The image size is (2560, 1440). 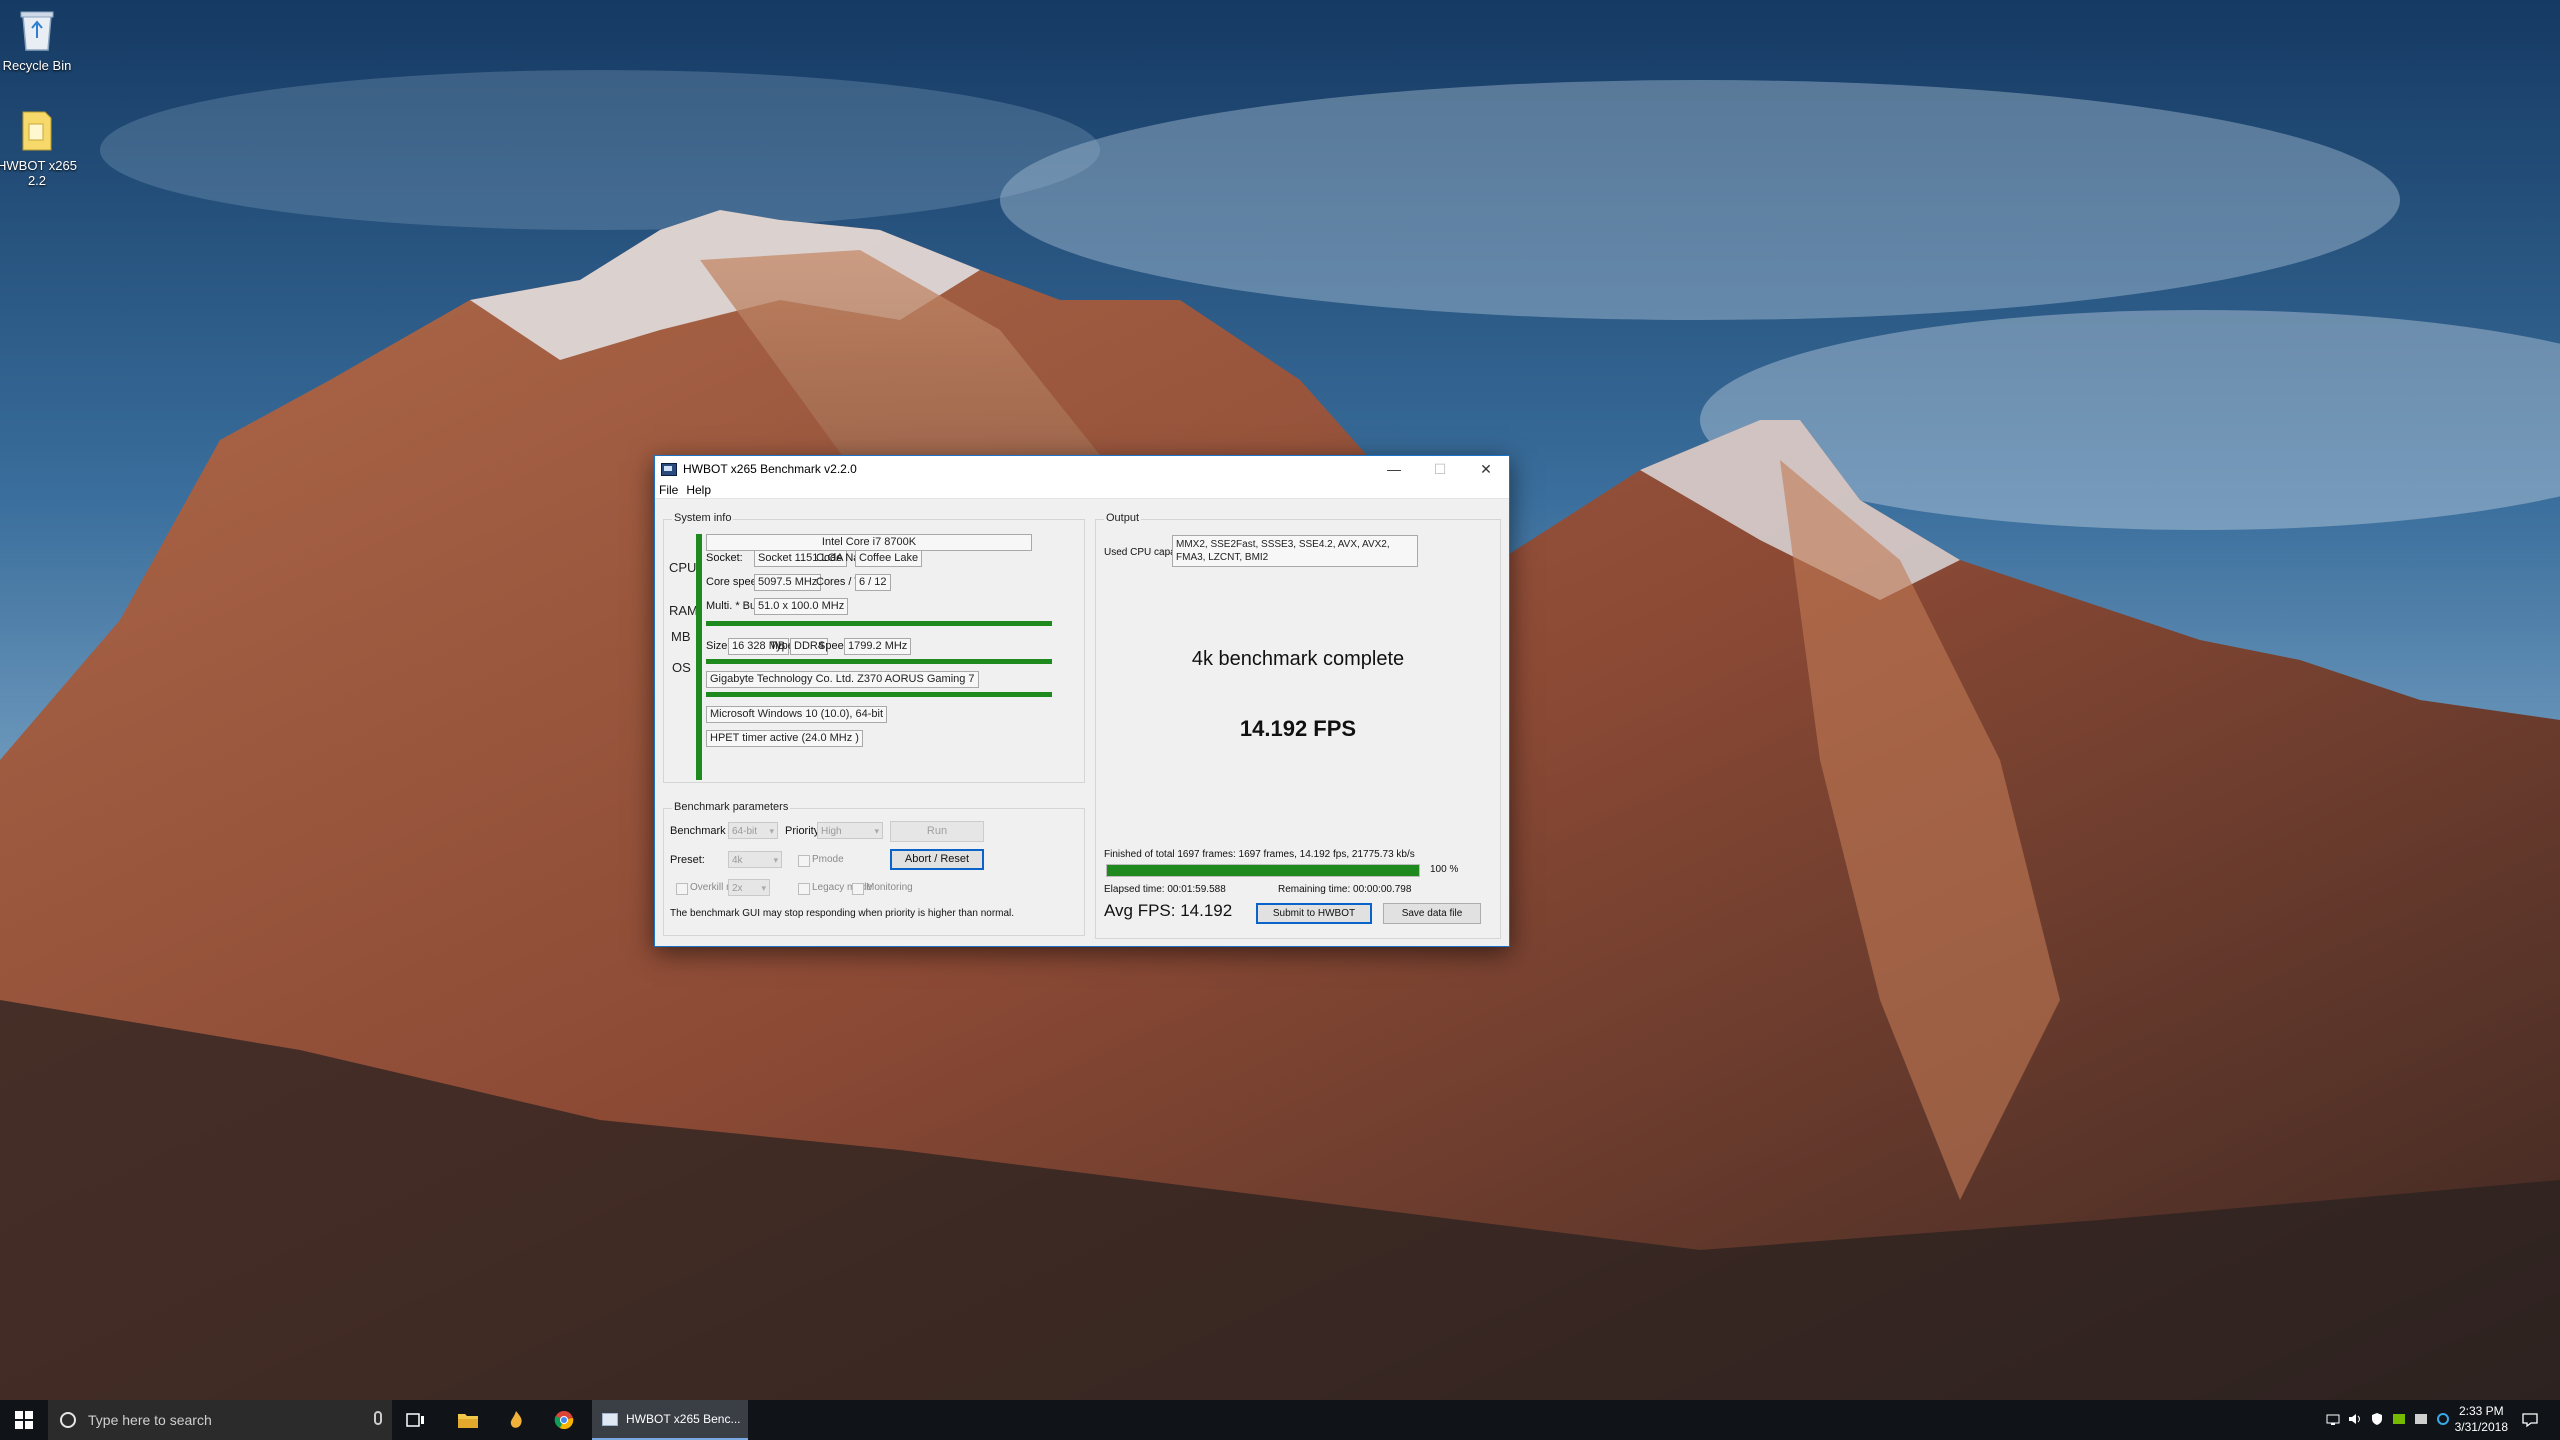 What do you see at coordinates (37, 65) in the screenshot?
I see `desktop-icon-label: Recycle Bin` at bounding box center [37, 65].